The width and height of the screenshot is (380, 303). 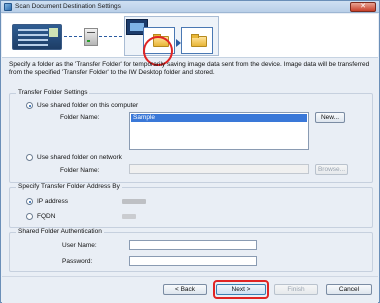 I want to click on network-folder-input, so click(x=219, y=169).